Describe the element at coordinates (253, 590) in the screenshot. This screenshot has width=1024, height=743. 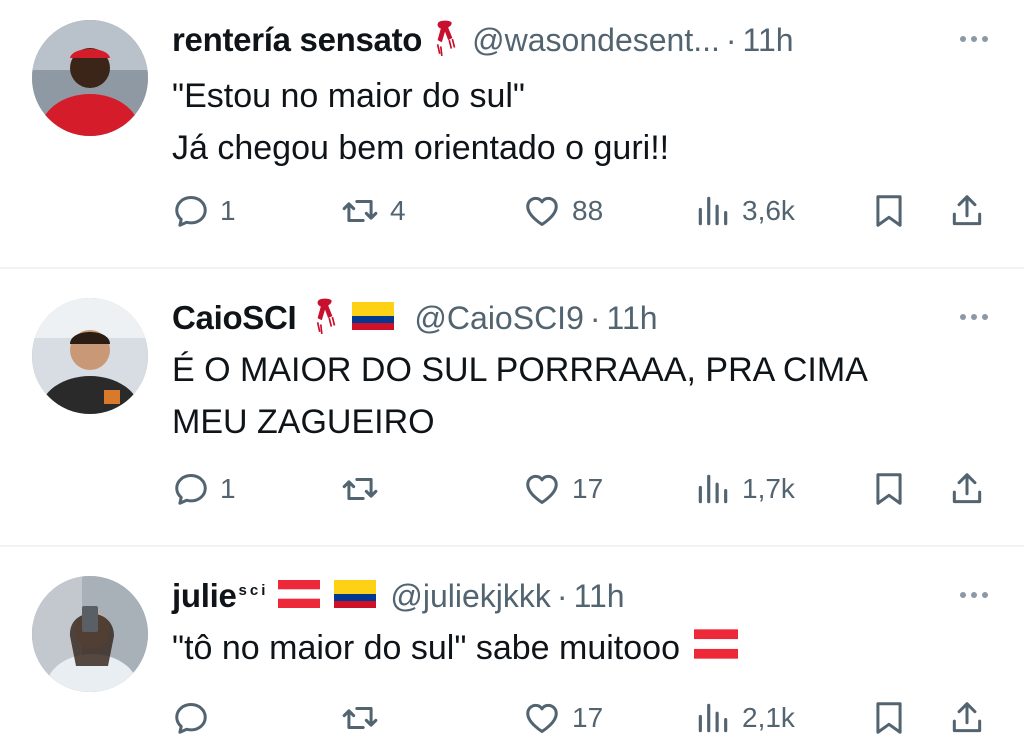
I see `name-superscript: sci` at that location.